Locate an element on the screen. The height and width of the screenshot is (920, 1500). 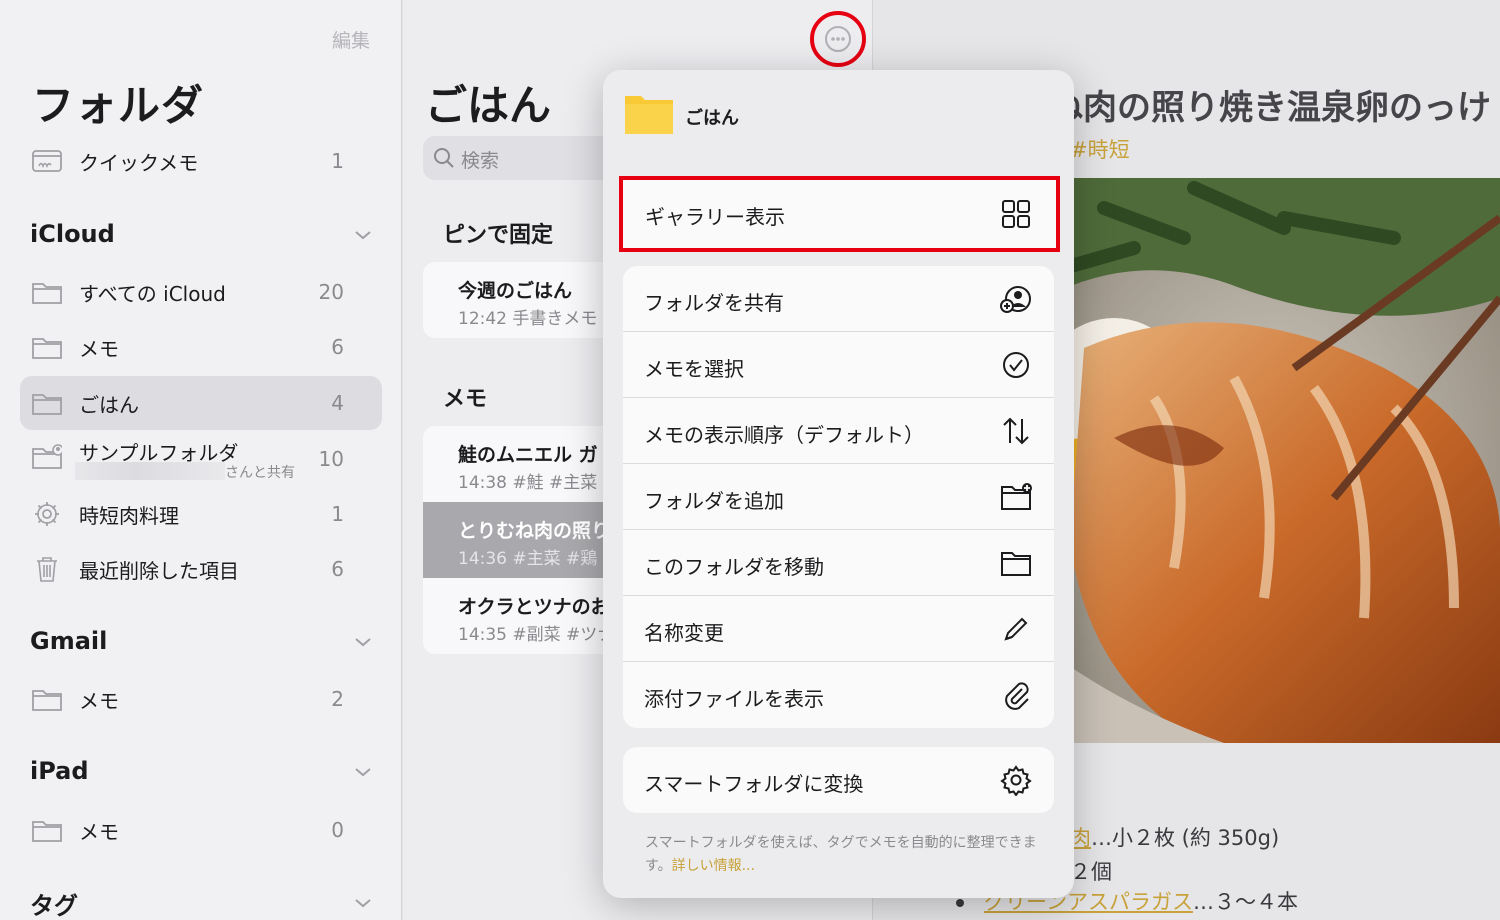
menu-group-smart: スマートフォルダに変換 is located at coordinates (838, 780).